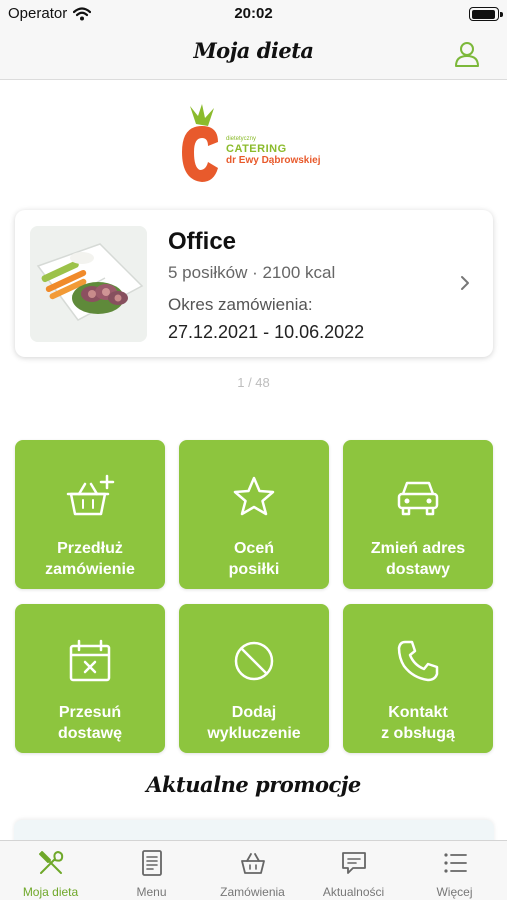  Describe the element at coordinates (418, 559) in the screenshot. I see `change-address-label: Zmień adres dostawy` at that location.